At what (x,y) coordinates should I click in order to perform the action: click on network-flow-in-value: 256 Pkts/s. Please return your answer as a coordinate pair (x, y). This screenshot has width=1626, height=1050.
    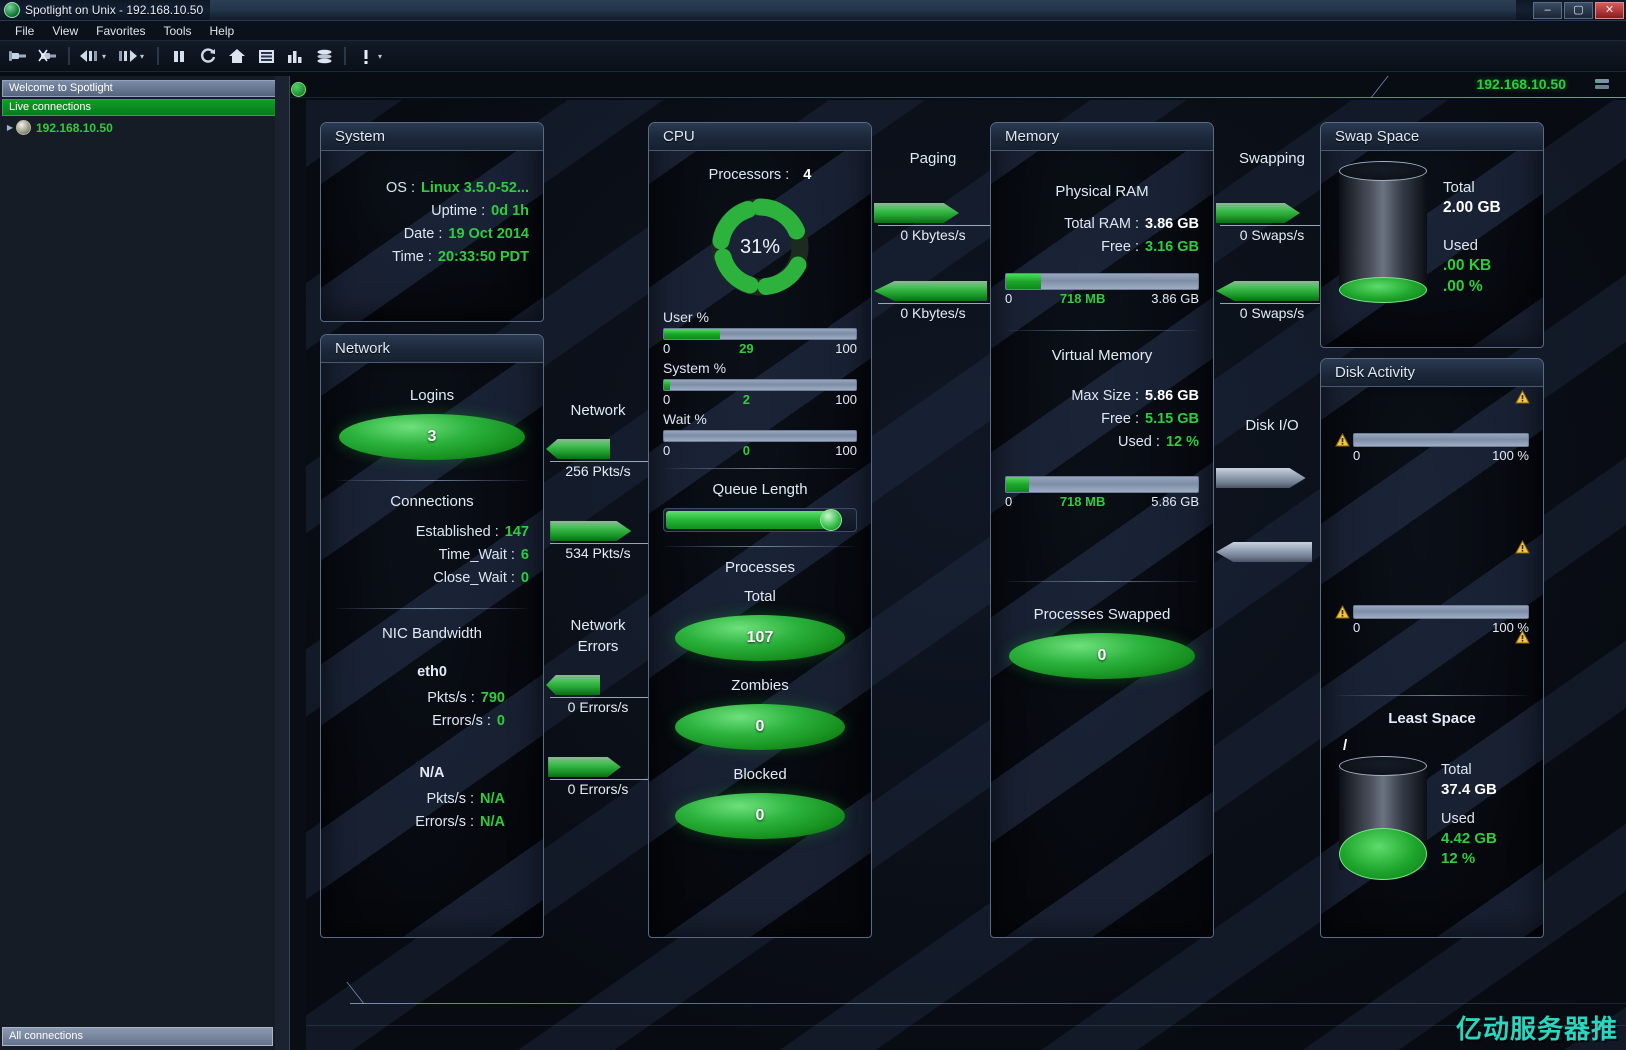
    Looking at the image, I should click on (598, 471).